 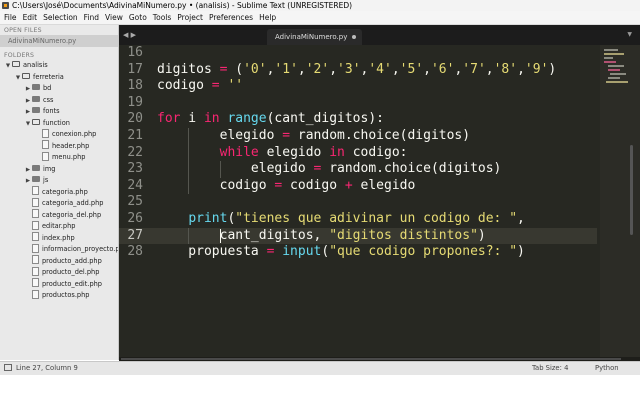 What do you see at coordinates (59, 89) in the screenshot?
I see `tree-folder: ▶ bd` at bounding box center [59, 89].